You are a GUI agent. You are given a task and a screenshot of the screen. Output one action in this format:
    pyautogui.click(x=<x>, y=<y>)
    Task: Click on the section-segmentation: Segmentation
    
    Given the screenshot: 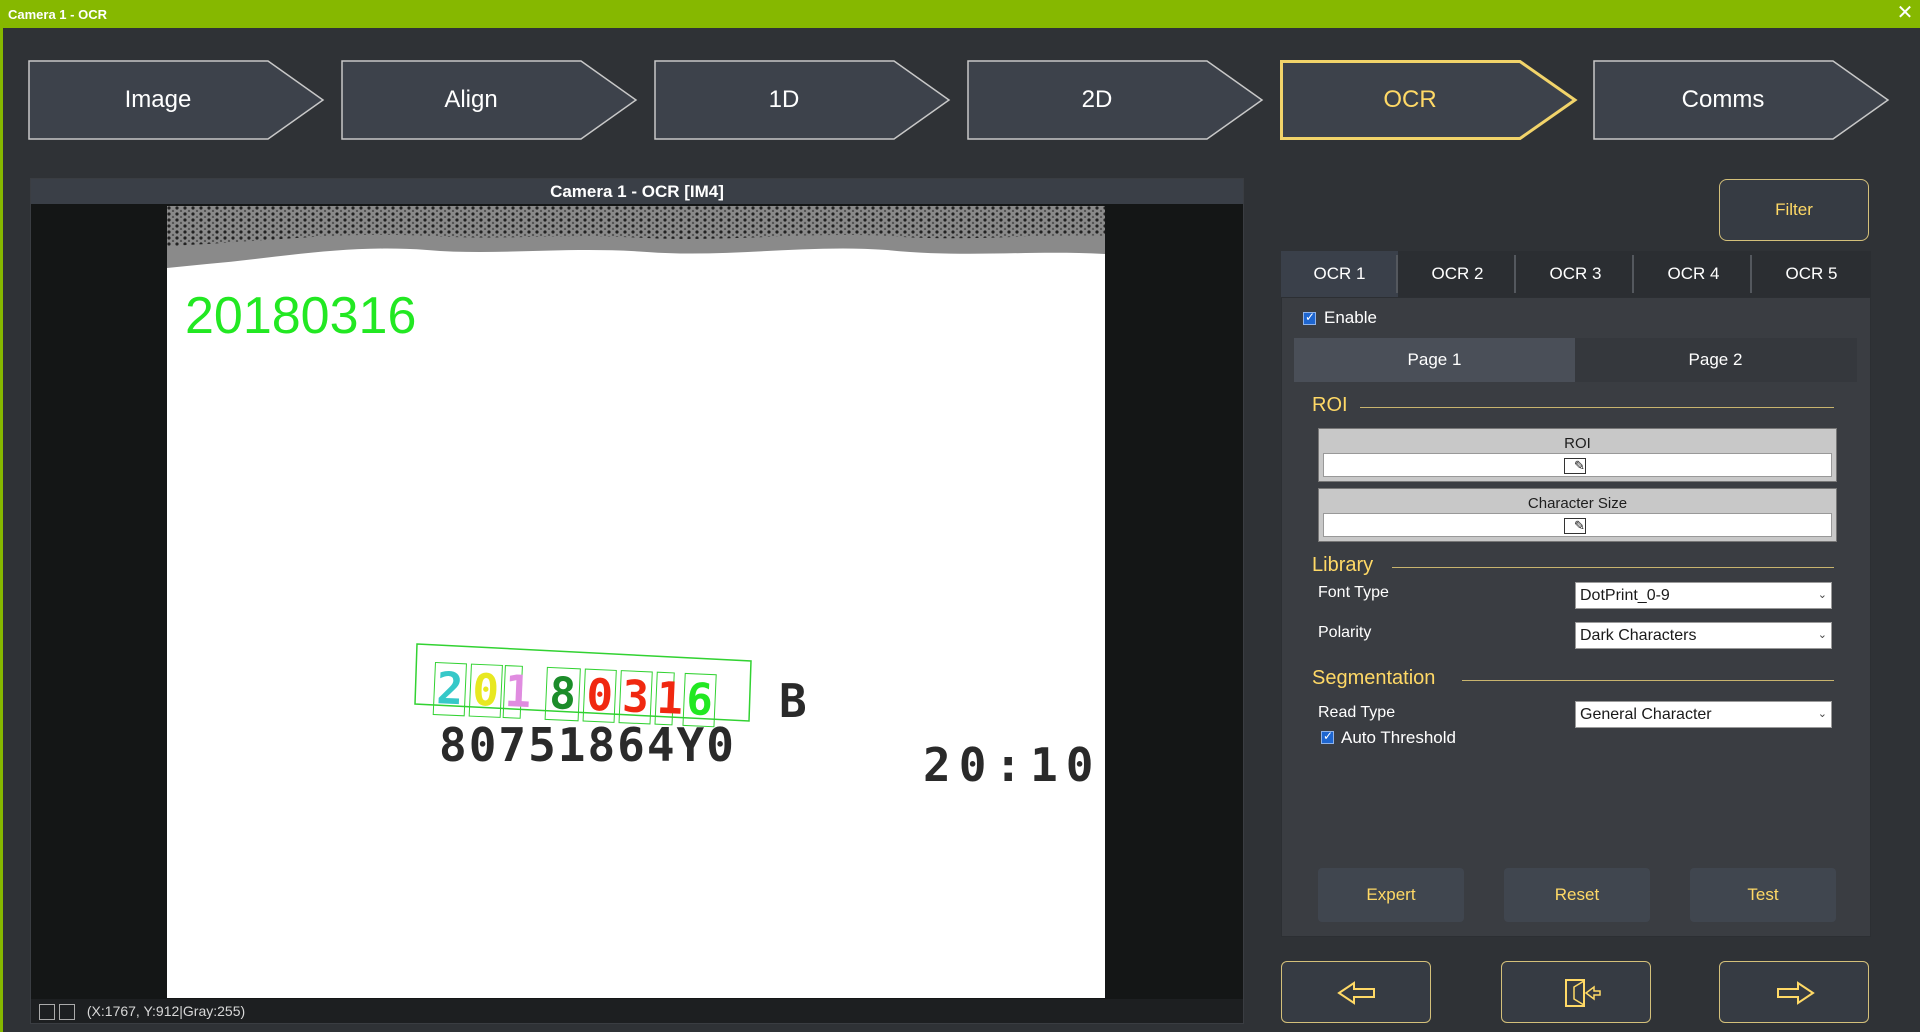 What is the action you would take?
    pyautogui.click(x=1374, y=678)
    